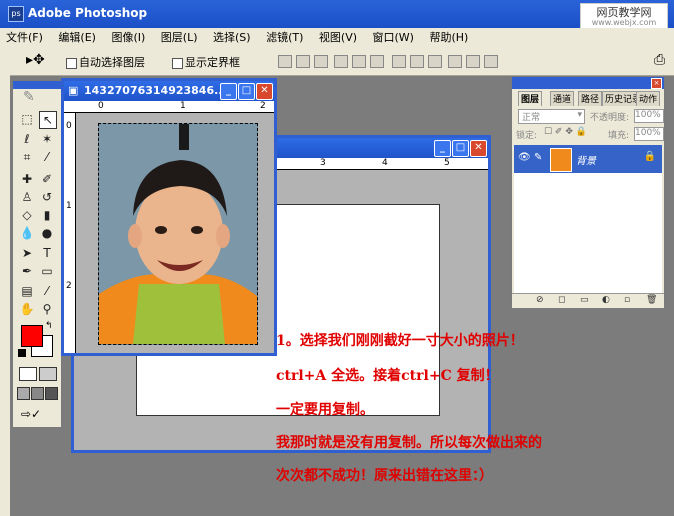 The height and width of the screenshot is (516, 674). What do you see at coordinates (27, 197) in the screenshot?
I see `clone-stamp-tool-icon: ♙` at bounding box center [27, 197].